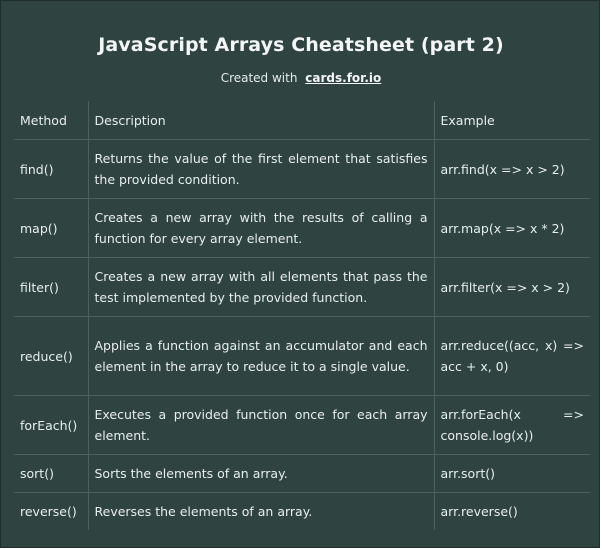  What do you see at coordinates (512, 473) in the screenshot?
I see `example-cell: arr.sort()` at bounding box center [512, 473].